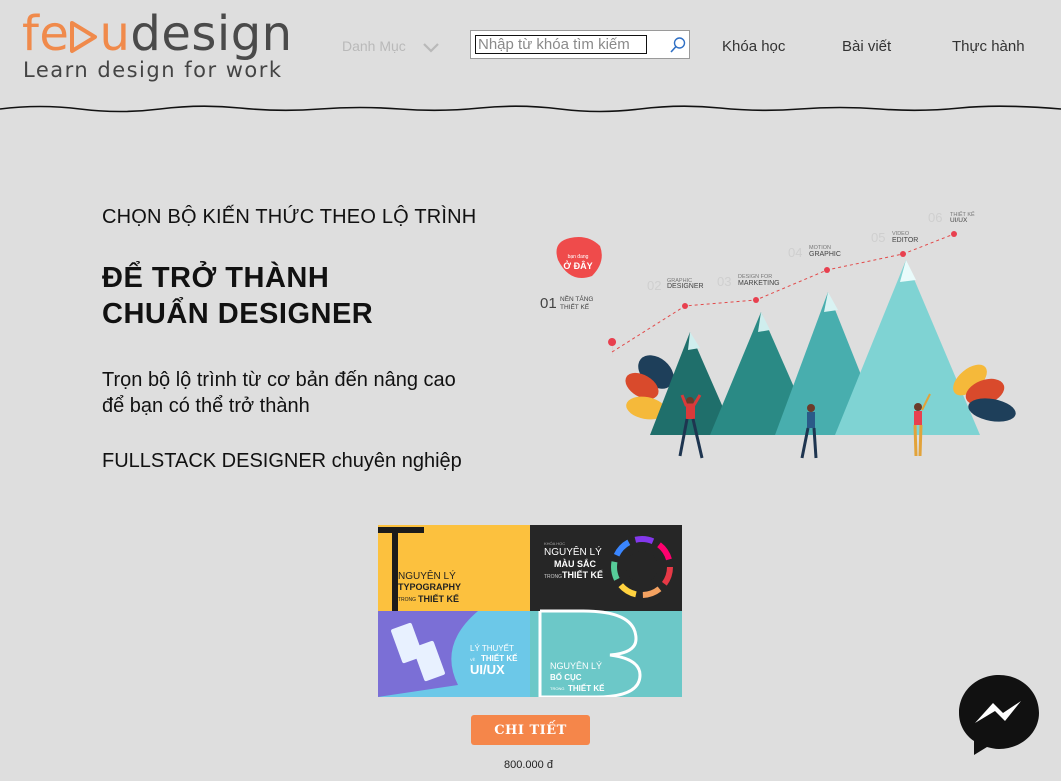 The width and height of the screenshot is (1061, 781). I want to click on tile3-line1: LÝ THUYẾT, so click(492, 648).